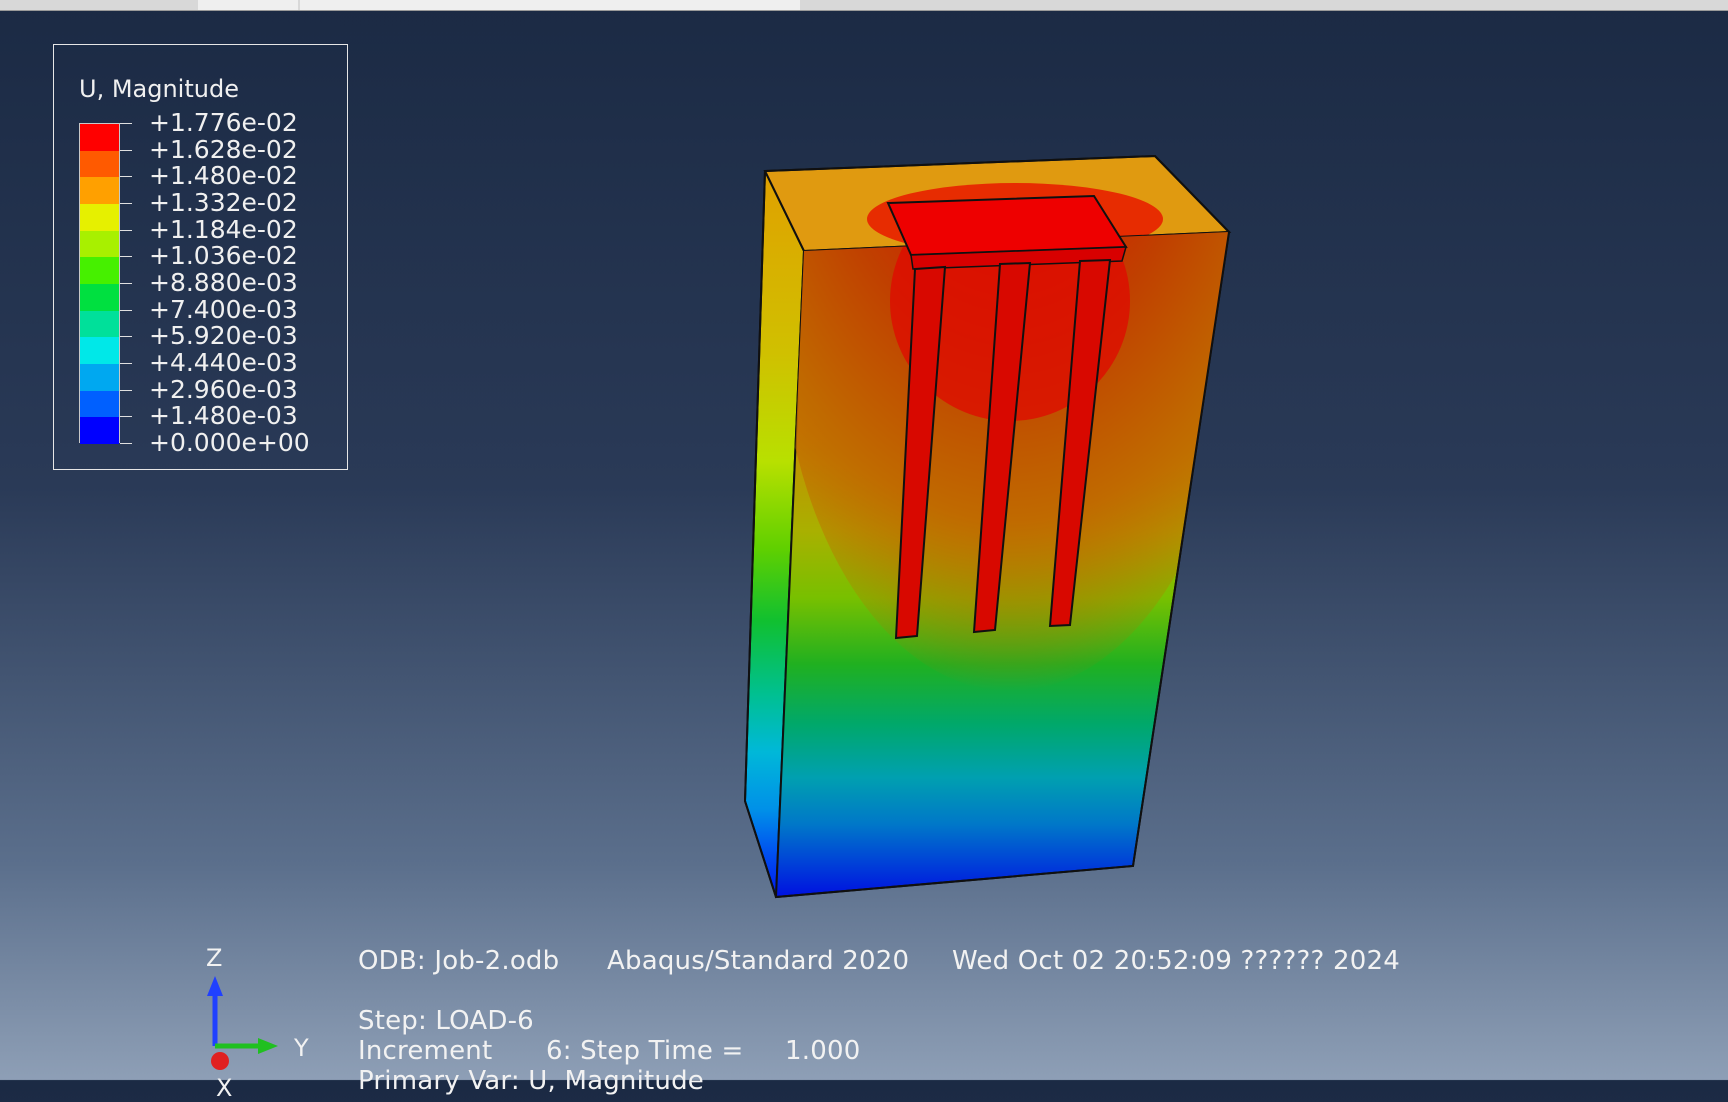 The height and width of the screenshot is (1102, 1728). I want to click on legend-value-label: +1.480e-03, so click(223, 416).